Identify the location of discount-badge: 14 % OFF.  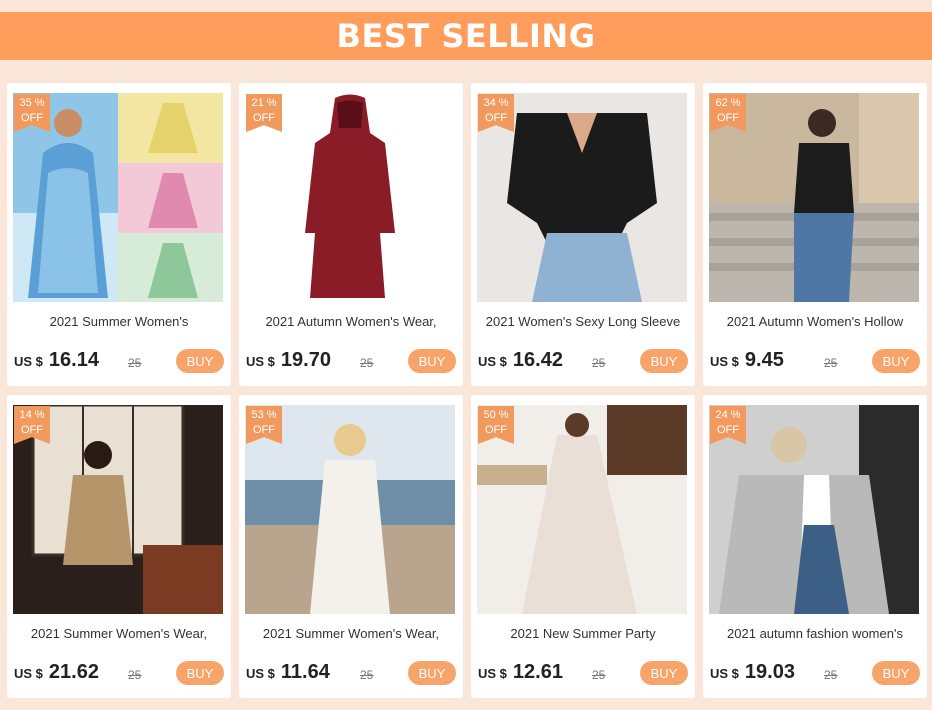
(32, 425).